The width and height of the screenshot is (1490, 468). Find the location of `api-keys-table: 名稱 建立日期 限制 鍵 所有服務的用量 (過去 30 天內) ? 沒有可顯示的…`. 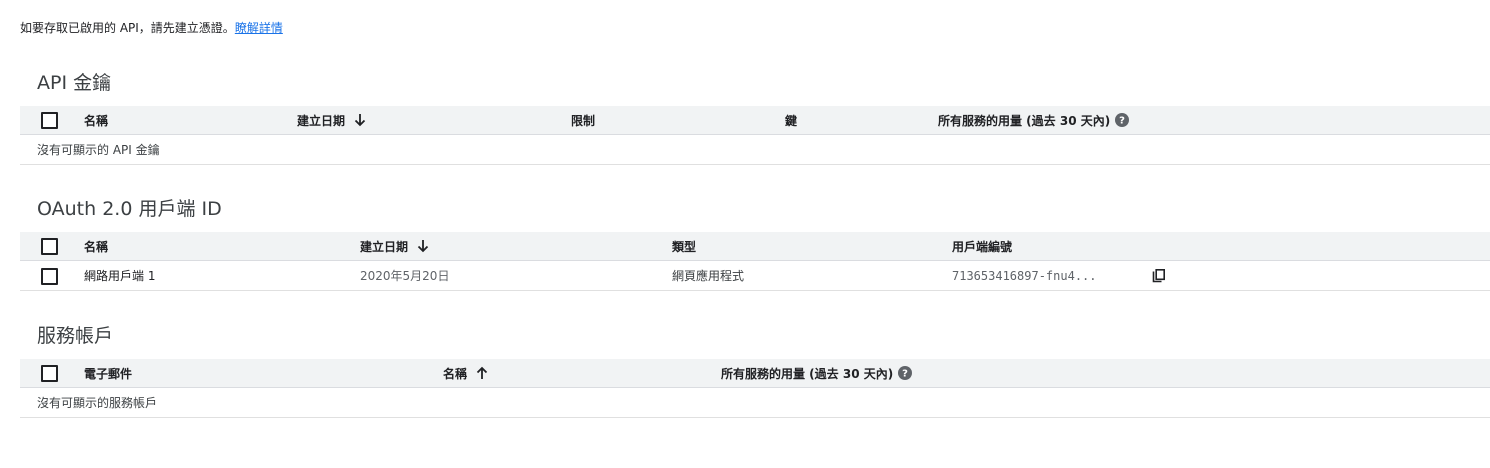

api-keys-table: 名稱 建立日期 限制 鍵 所有服務的用量 (過去 30 天內) ? 沒有可顯示的… is located at coordinates (755, 135).